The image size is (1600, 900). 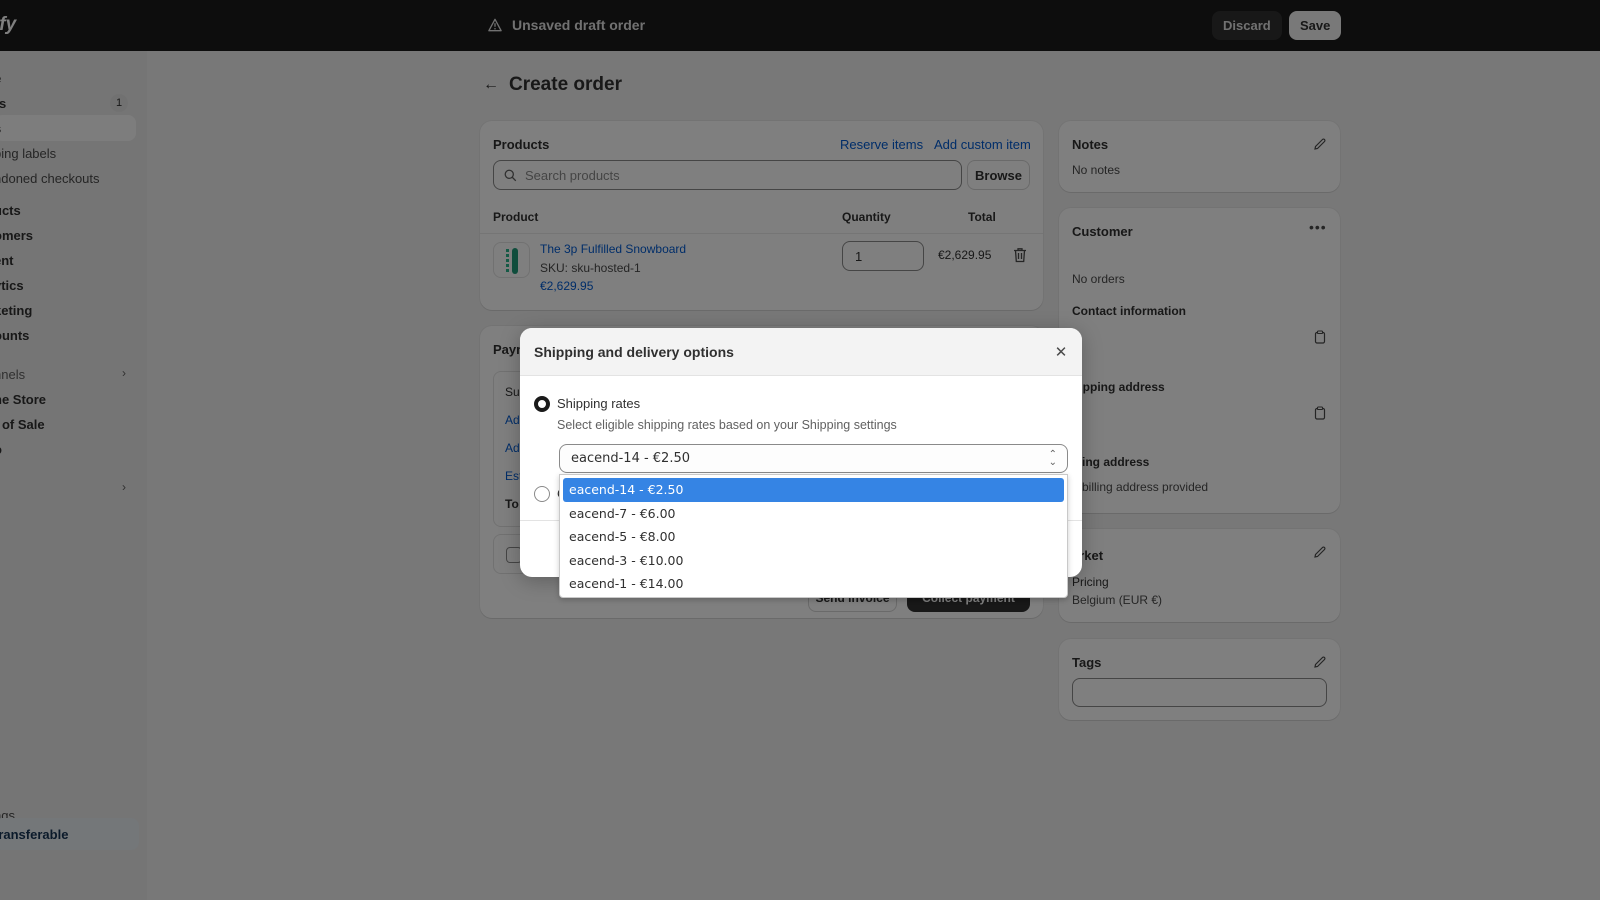 What do you see at coordinates (813, 584) in the screenshot?
I see `rate-option: eacend-1 - €14.00` at bounding box center [813, 584].